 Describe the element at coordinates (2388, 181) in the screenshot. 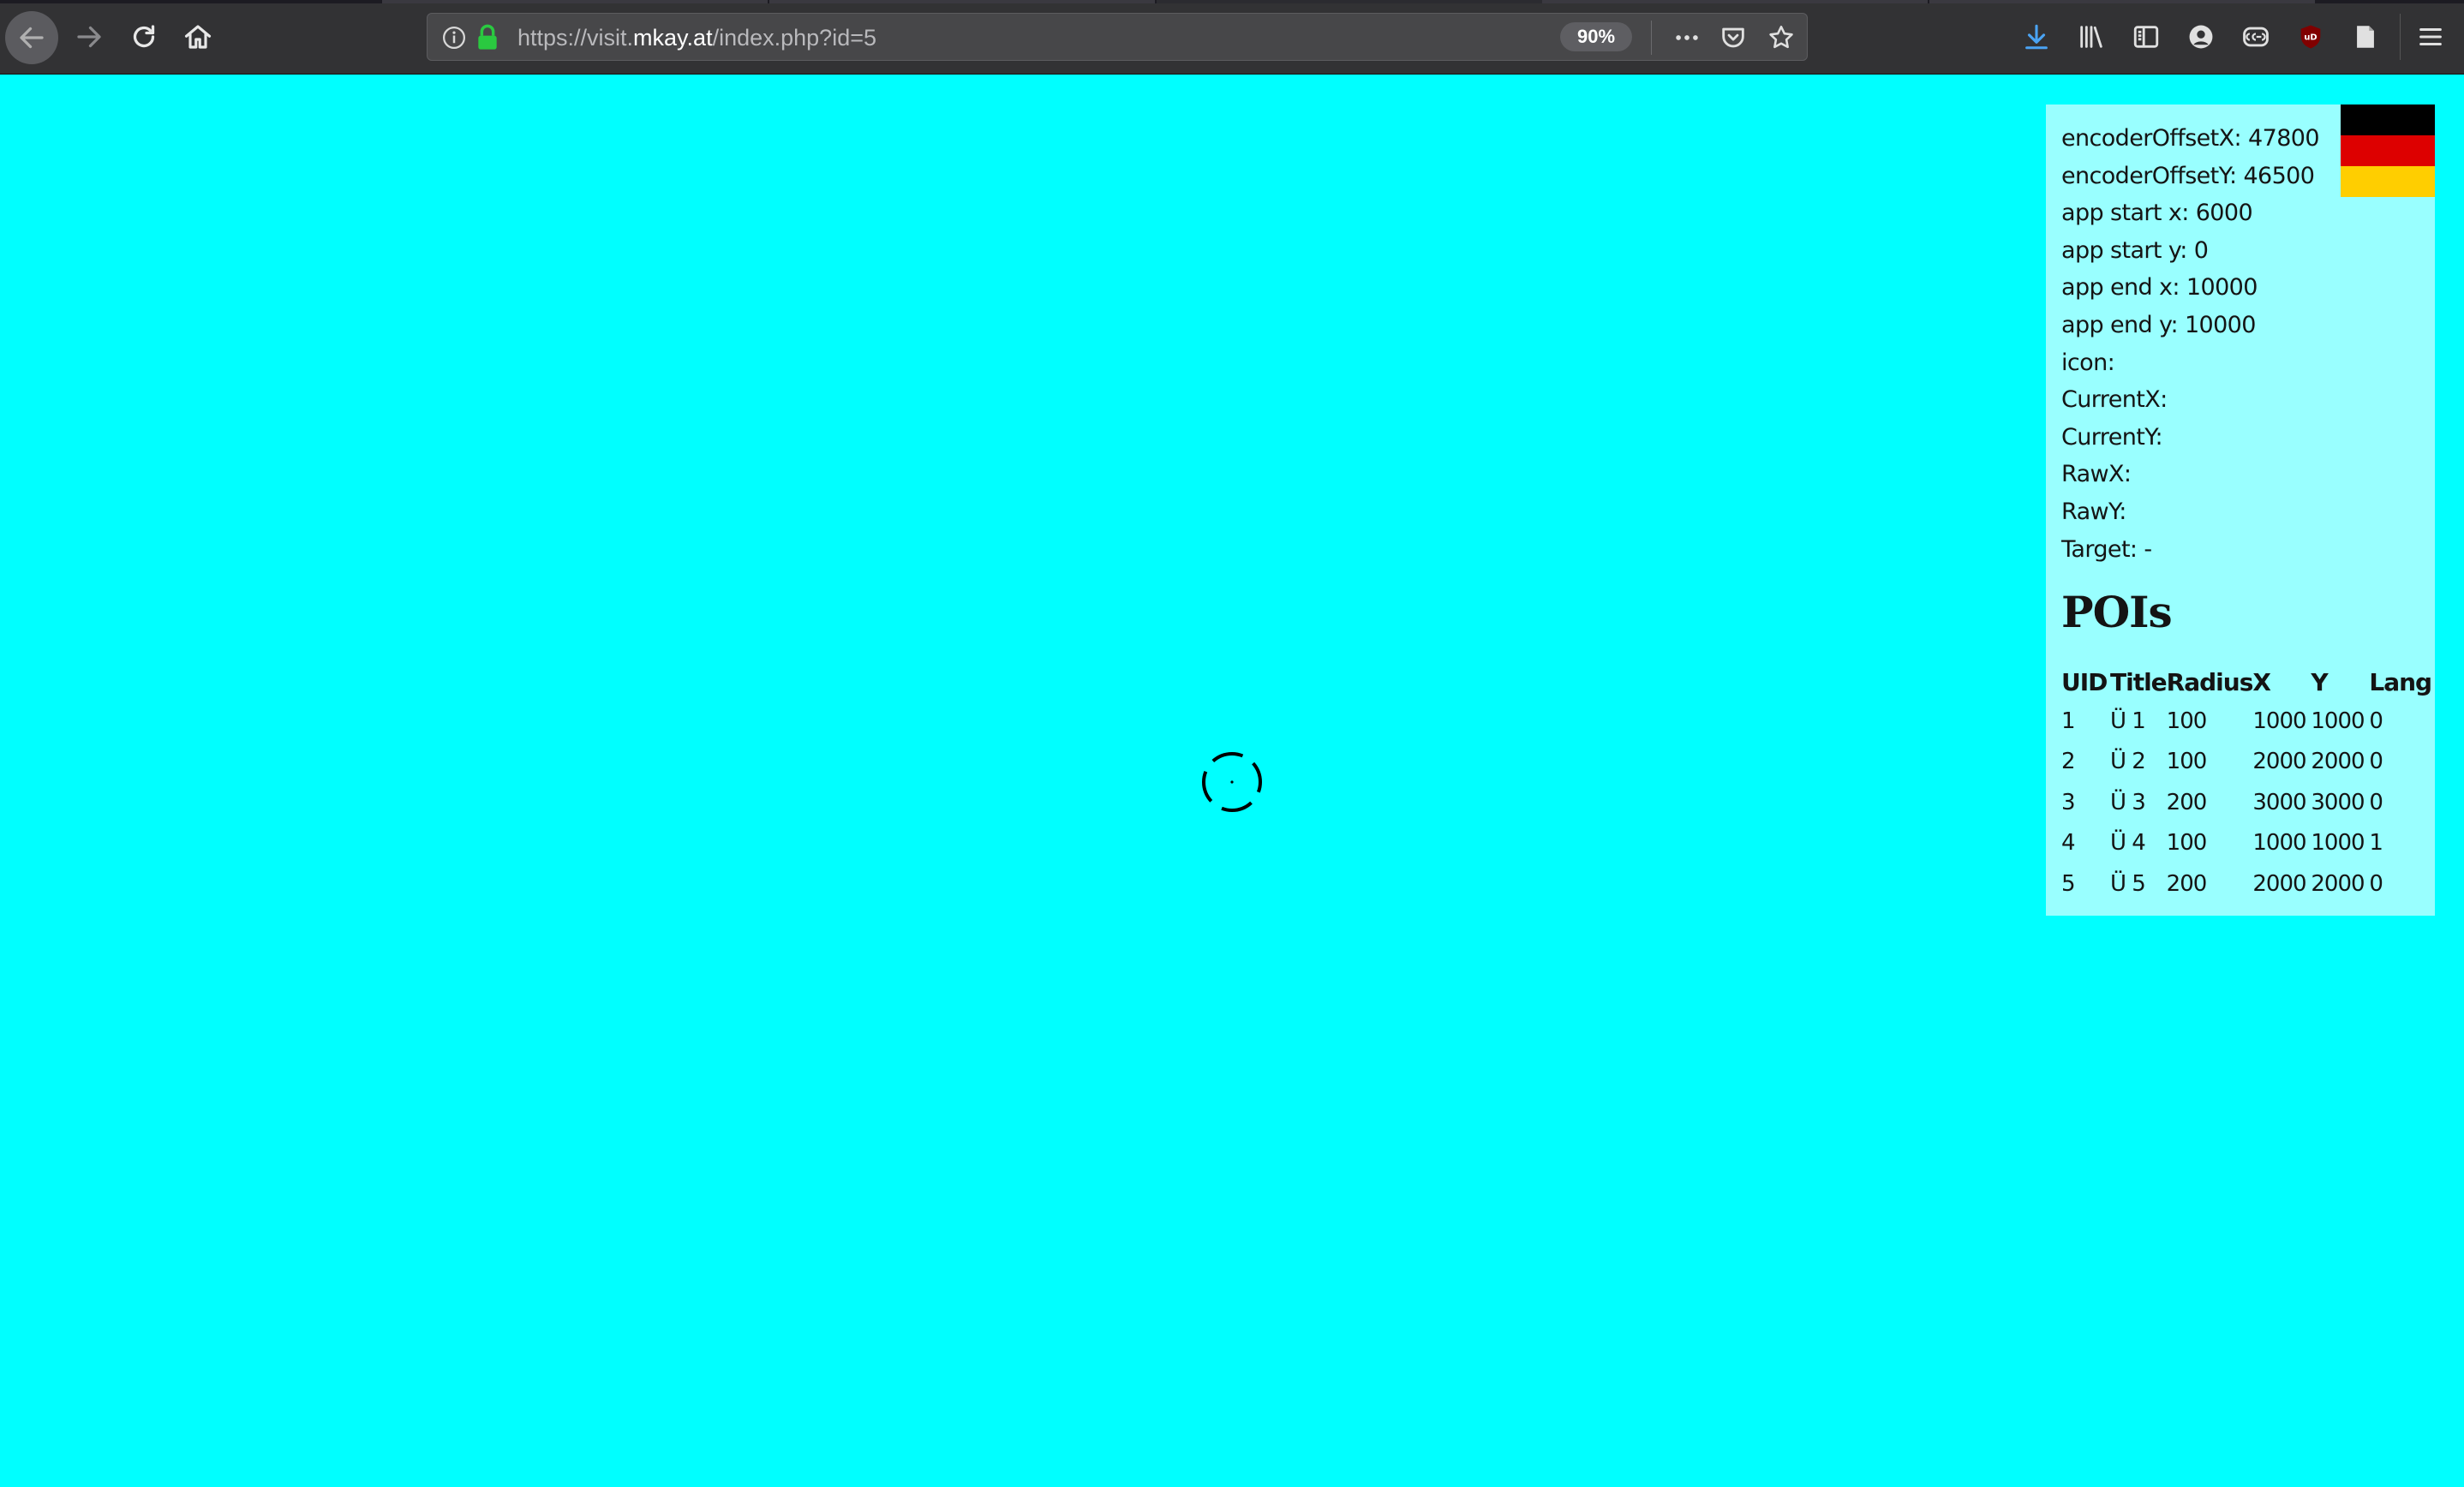

I see `flag-stripe-gold` at that location.